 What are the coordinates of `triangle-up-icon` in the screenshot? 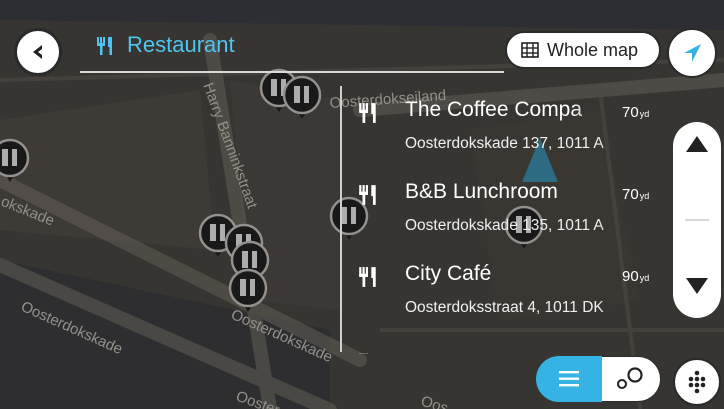 It's located at (697, 144).